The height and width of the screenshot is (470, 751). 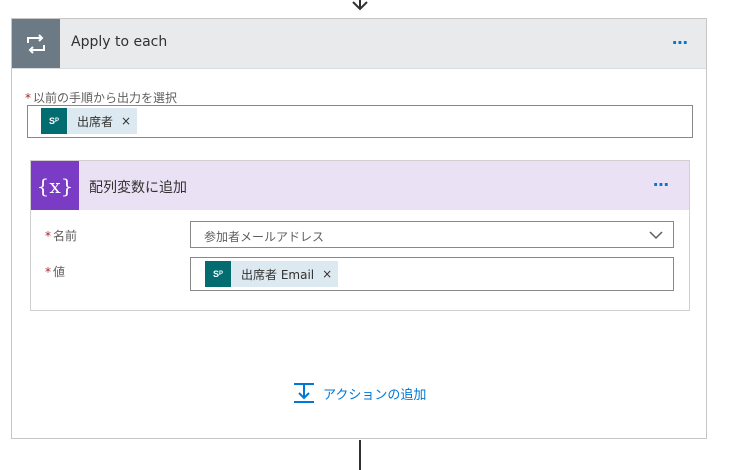 I want to click on attendees-email-token: SP 出席者 Email ×, so click(x=272, y=274).